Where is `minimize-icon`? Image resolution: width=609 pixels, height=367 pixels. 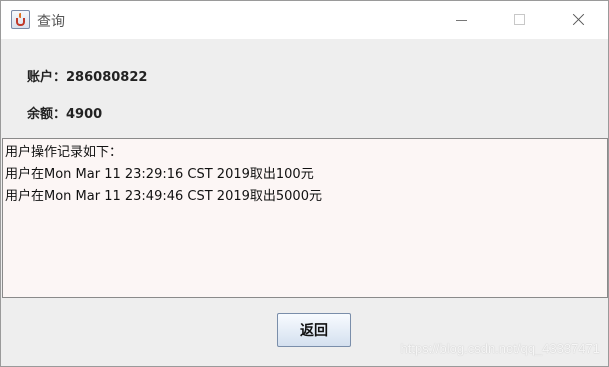 minimize-icon is located at coordinates (461, 20).